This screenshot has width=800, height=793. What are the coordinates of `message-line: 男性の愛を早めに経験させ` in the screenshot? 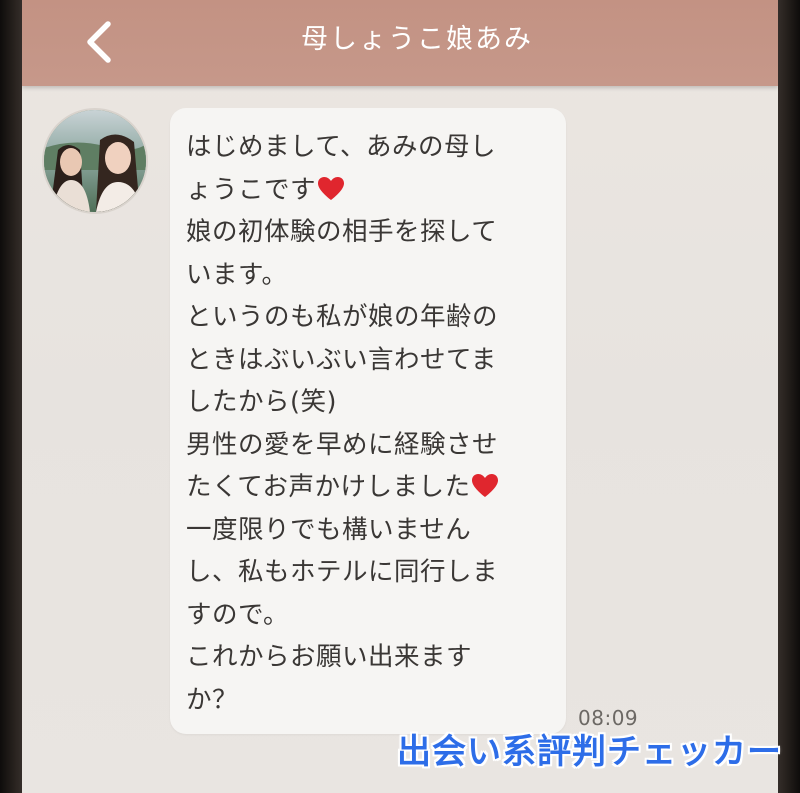 It's located at (342, 444).